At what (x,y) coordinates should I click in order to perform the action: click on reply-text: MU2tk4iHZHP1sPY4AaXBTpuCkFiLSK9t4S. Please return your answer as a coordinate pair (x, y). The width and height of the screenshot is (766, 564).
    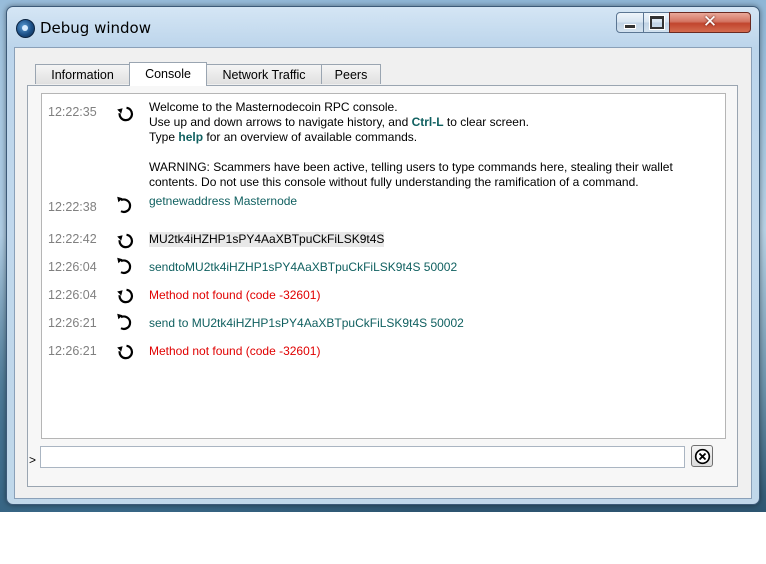
    Looking at the image, I should click on (267, 239).